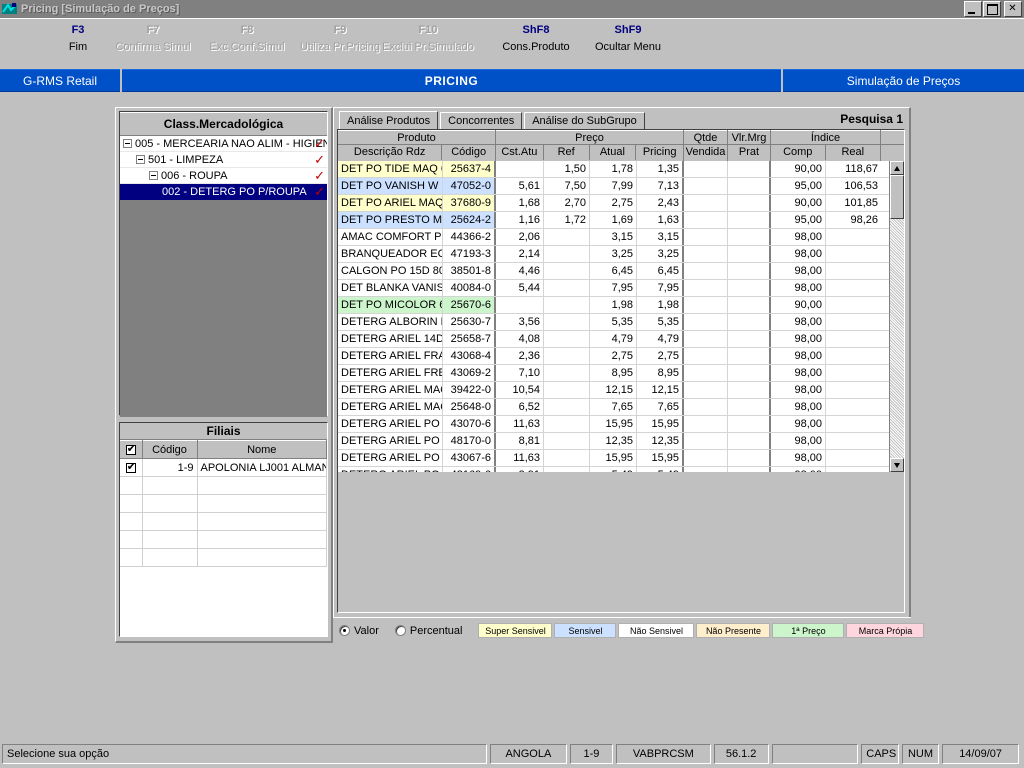  Describe the element at coordinates (613, 356) in the screenshot. I see `cell-atual: 2,75` at that location.